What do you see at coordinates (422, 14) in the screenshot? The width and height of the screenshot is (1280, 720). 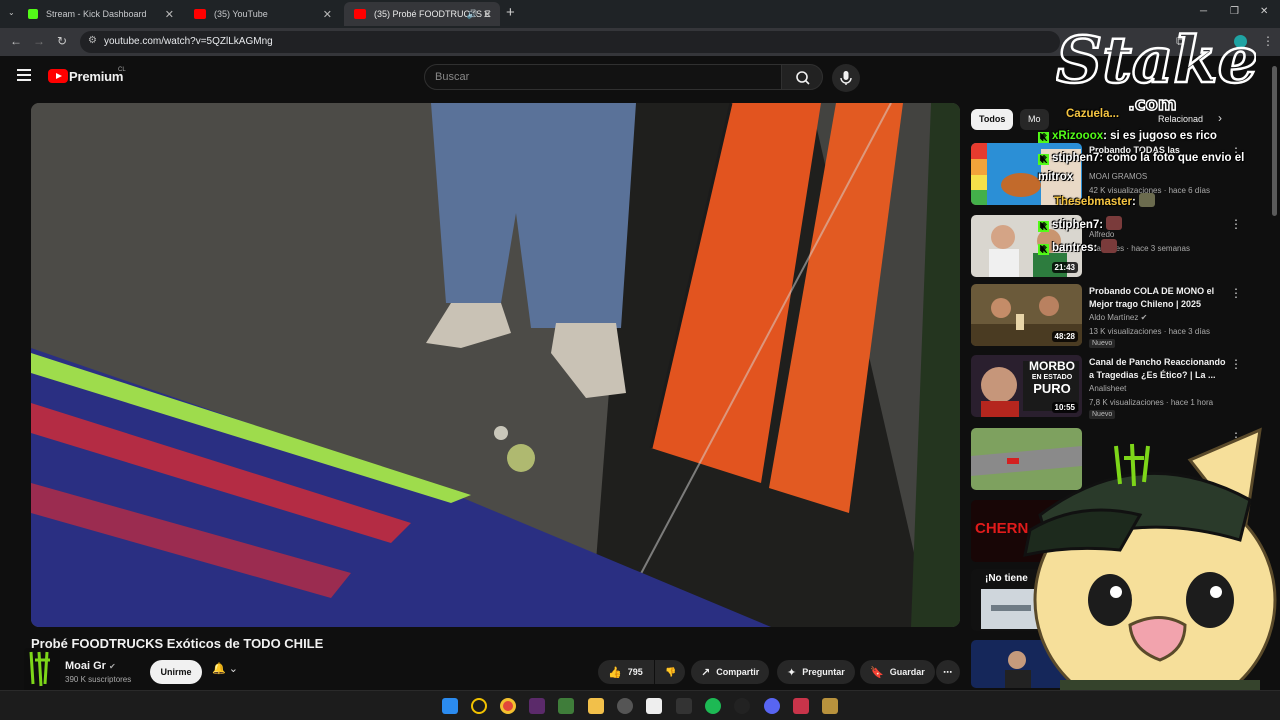 I see `tab-current-video: (35) Probé FOODTRUCKS E 🔊 ✕` at bounding box center [422, 14].